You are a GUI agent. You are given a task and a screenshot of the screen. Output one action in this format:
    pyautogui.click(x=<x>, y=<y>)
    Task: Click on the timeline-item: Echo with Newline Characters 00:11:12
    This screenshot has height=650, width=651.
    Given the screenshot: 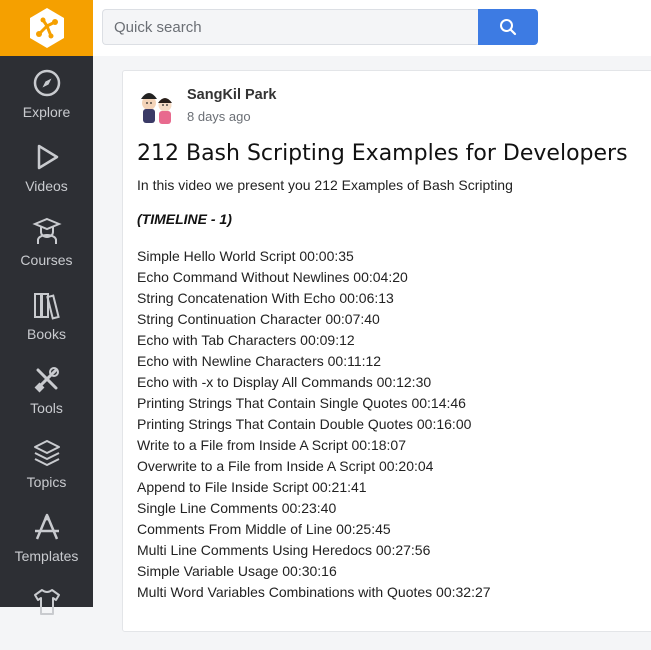 What is the action you would take?
    pyautogui.click(x=259, y=361)
    